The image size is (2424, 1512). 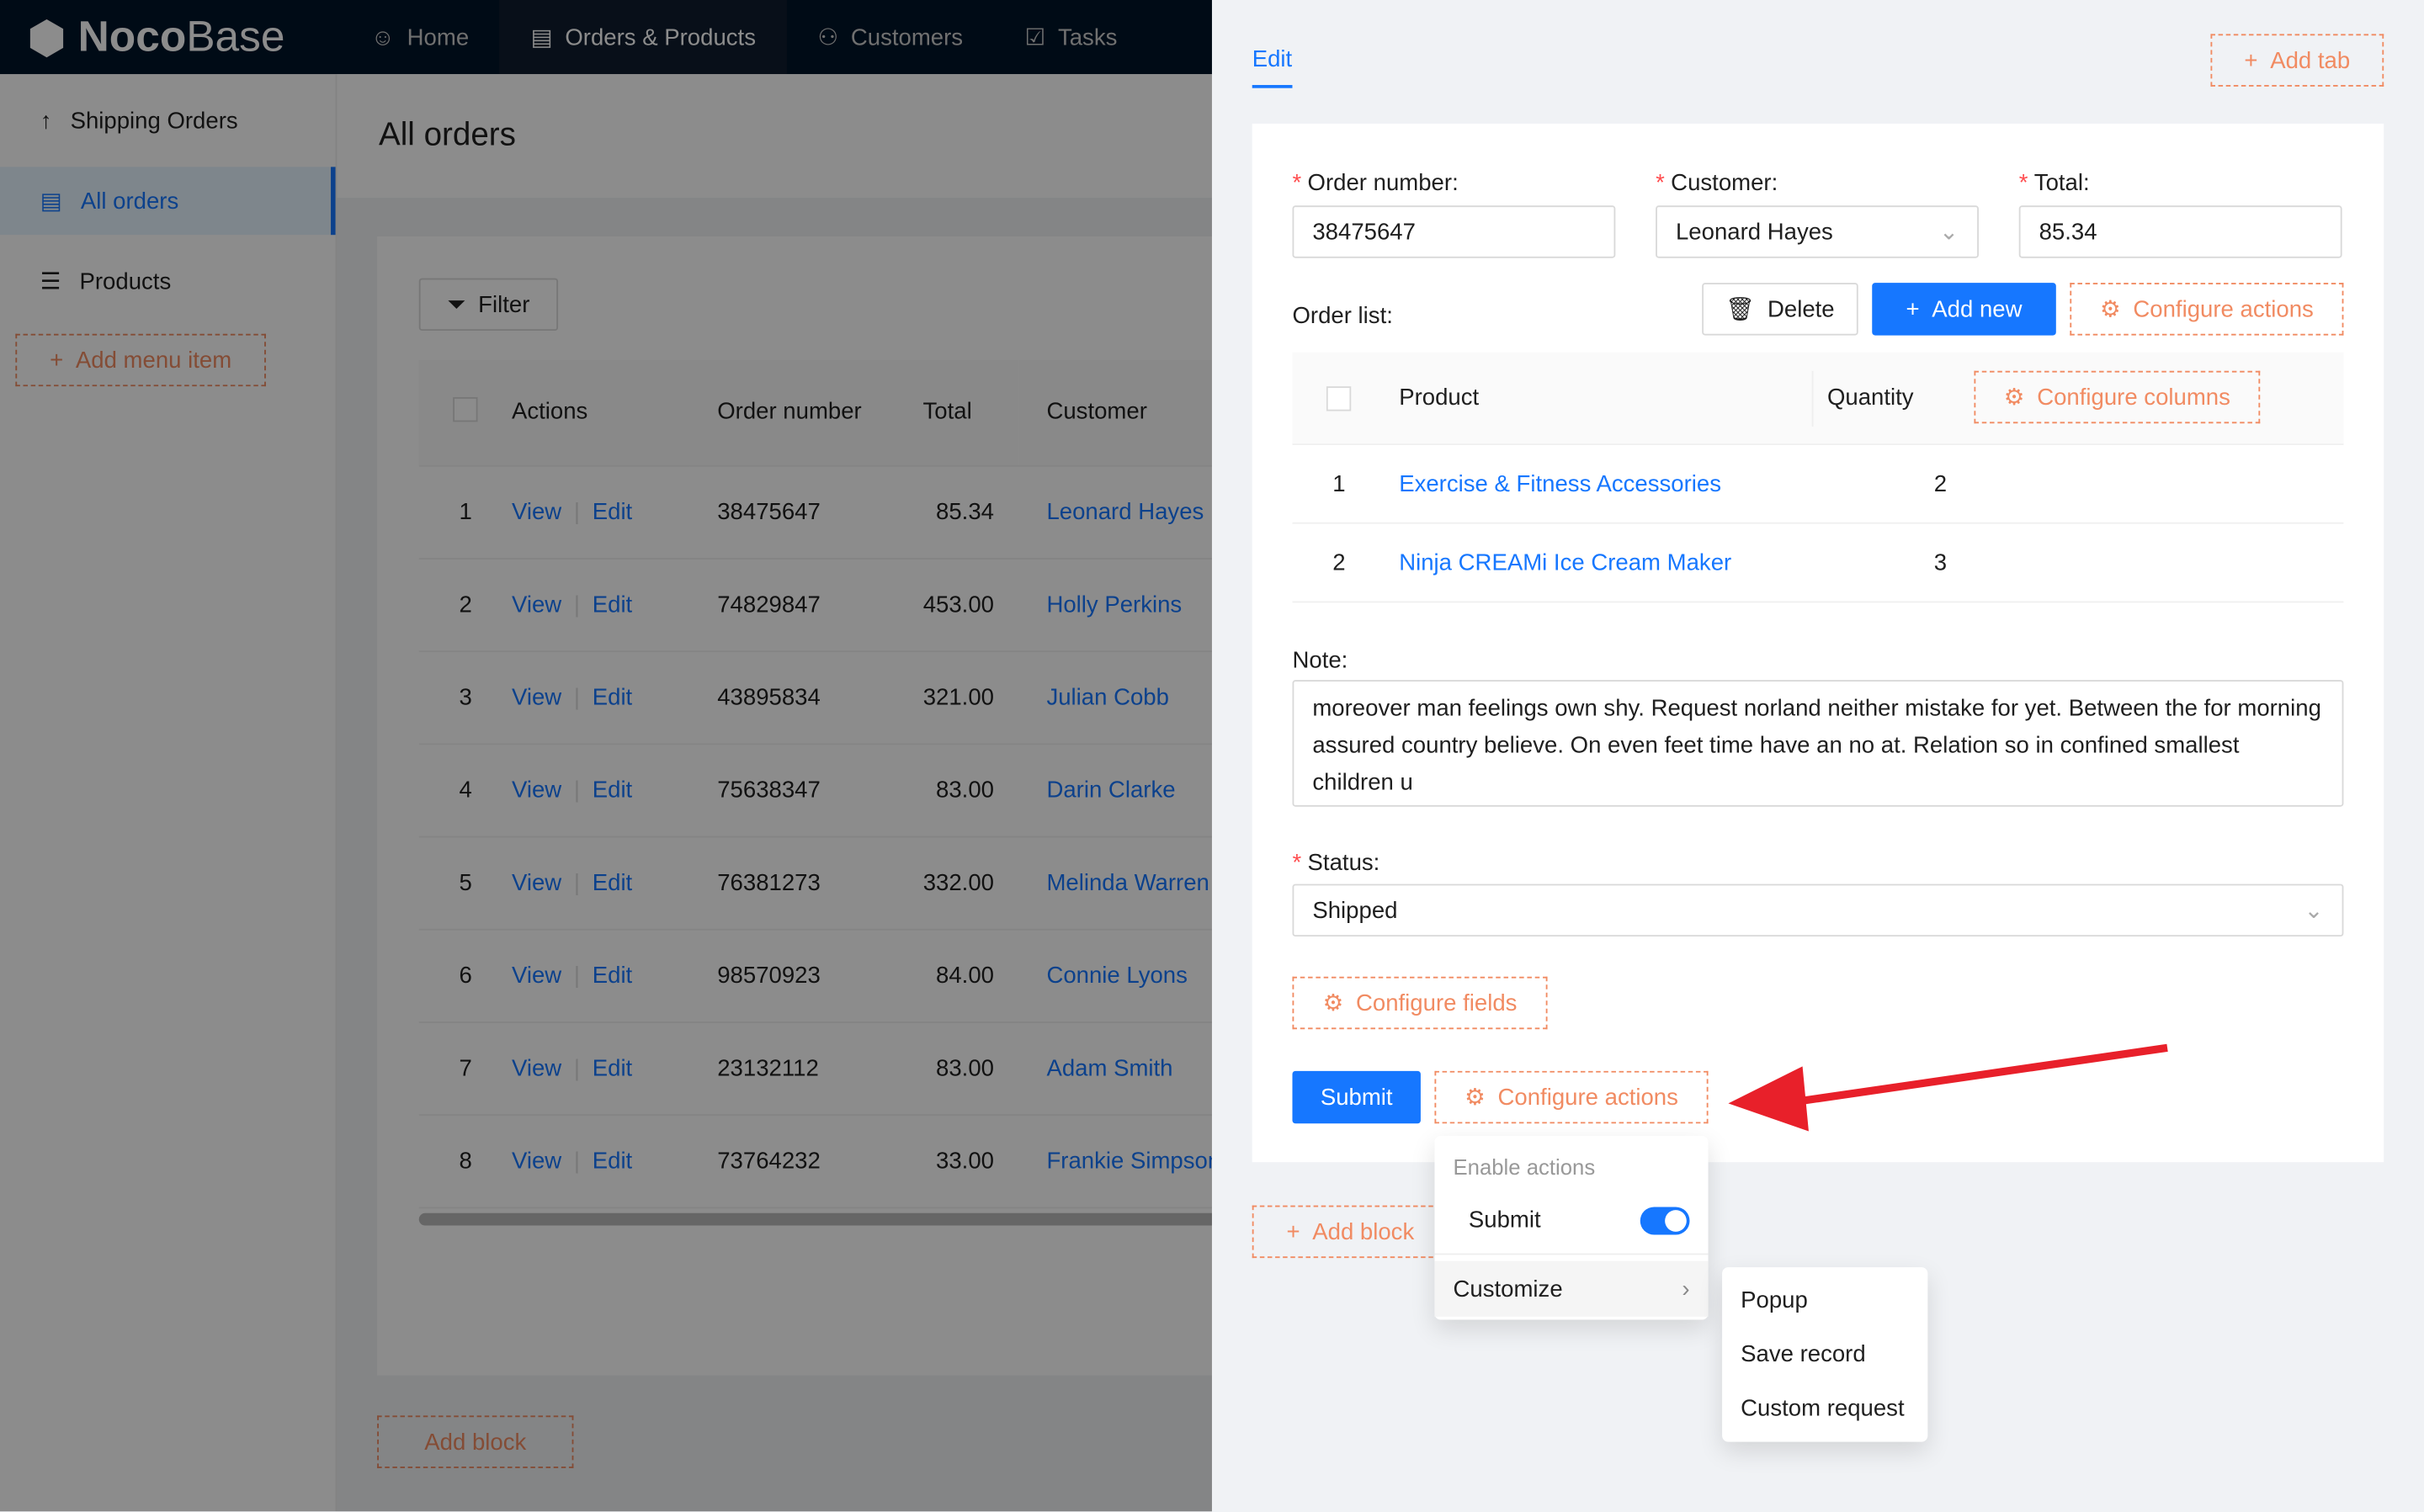 What do you see at coordinates (2180, 231) in the screenshot?
I see `total-input: 85.34` at bounding box center [2180, 231].